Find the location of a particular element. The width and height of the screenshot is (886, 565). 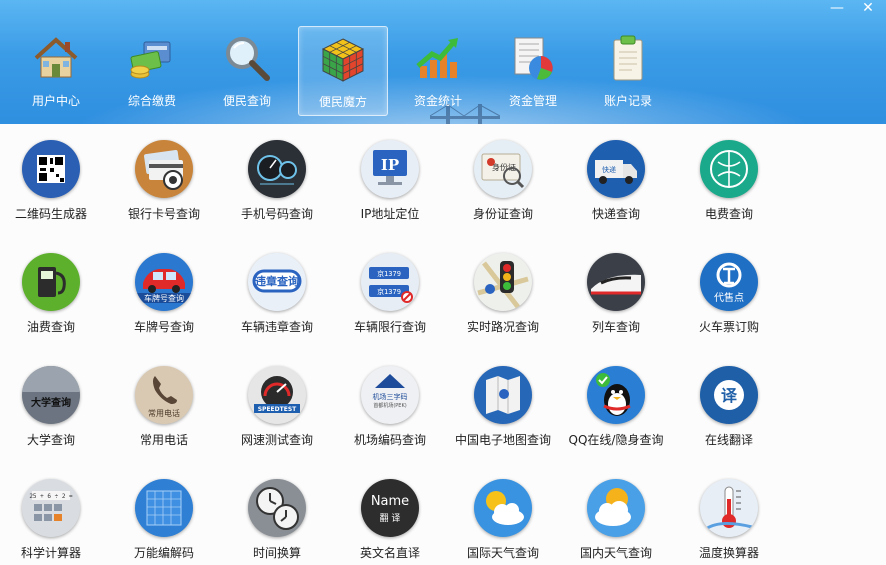

name-translate-icon: Name 翻 译 is located at coordinates (390, 508).